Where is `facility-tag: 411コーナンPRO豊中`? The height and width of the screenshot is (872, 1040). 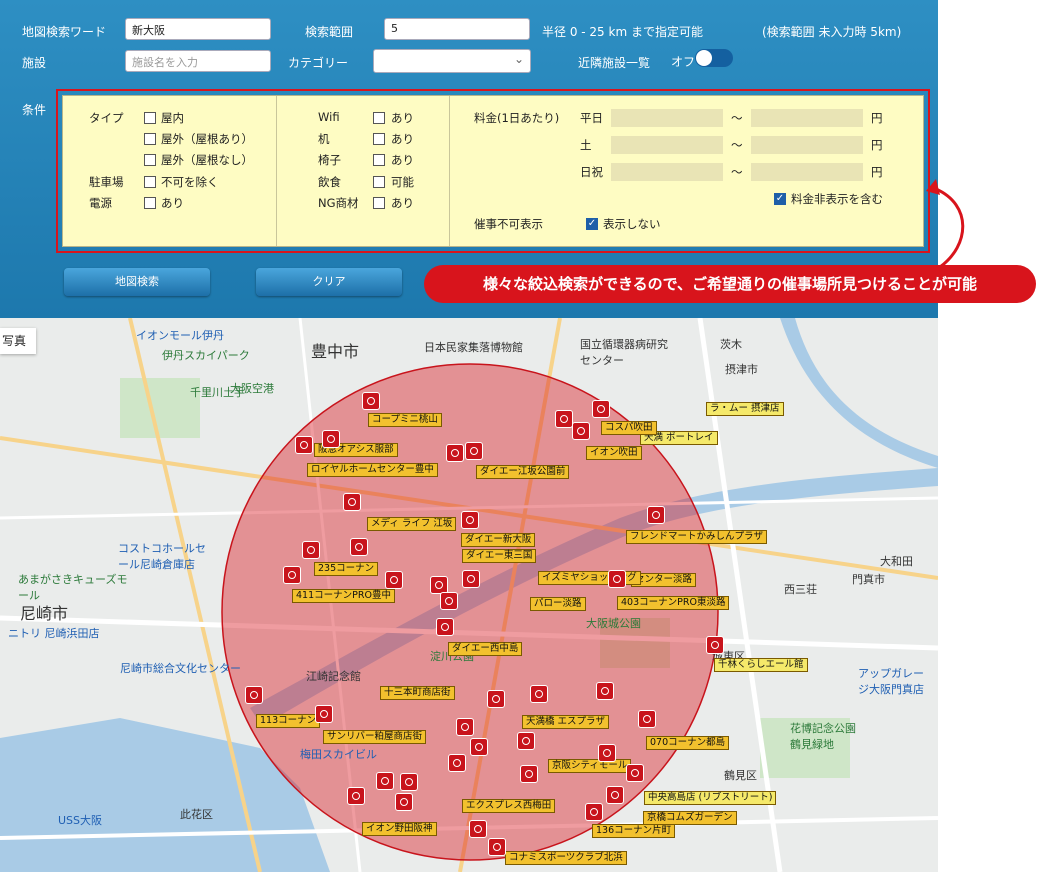
facility-tag: 411コーナンPRO豊中 is located at coordinates (343, 596).